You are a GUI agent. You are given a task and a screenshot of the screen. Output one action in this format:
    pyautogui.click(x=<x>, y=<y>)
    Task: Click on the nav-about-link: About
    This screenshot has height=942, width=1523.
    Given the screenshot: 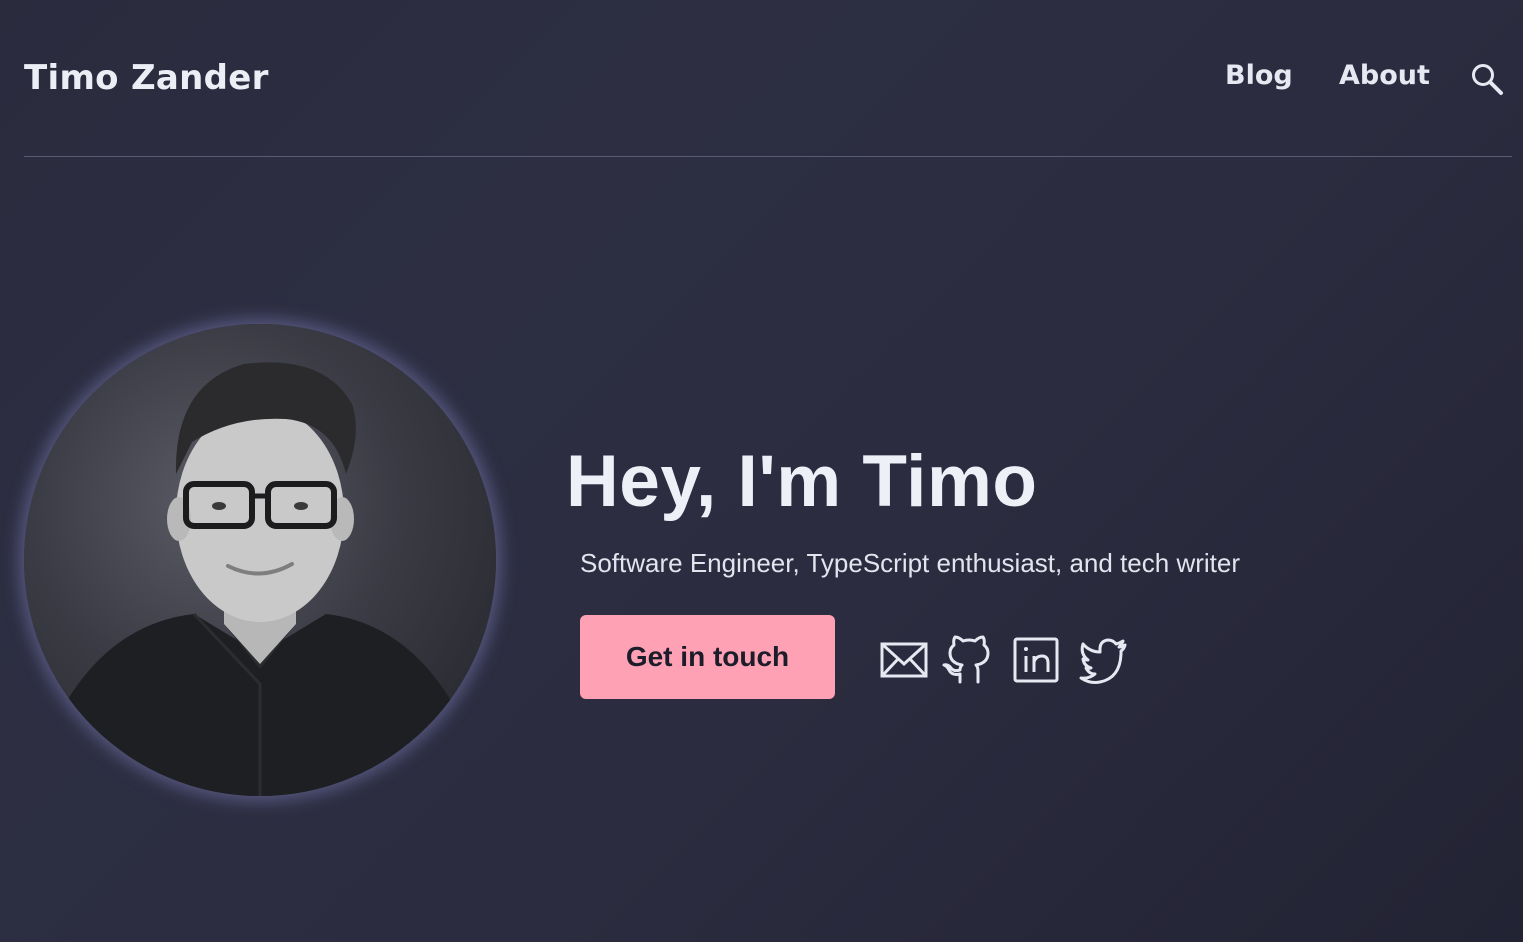 What is the action you would take?
    pyautogui.click(x=1384, y=75)
    